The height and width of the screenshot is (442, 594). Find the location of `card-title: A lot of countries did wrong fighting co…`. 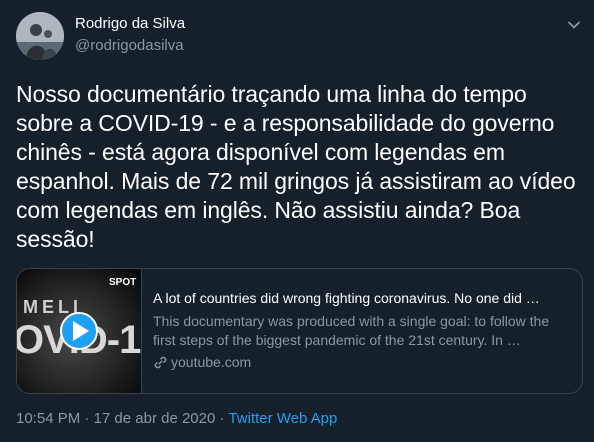

card-title: A lot of countries did wrong fighting co… is located at coordinates (346, 298).